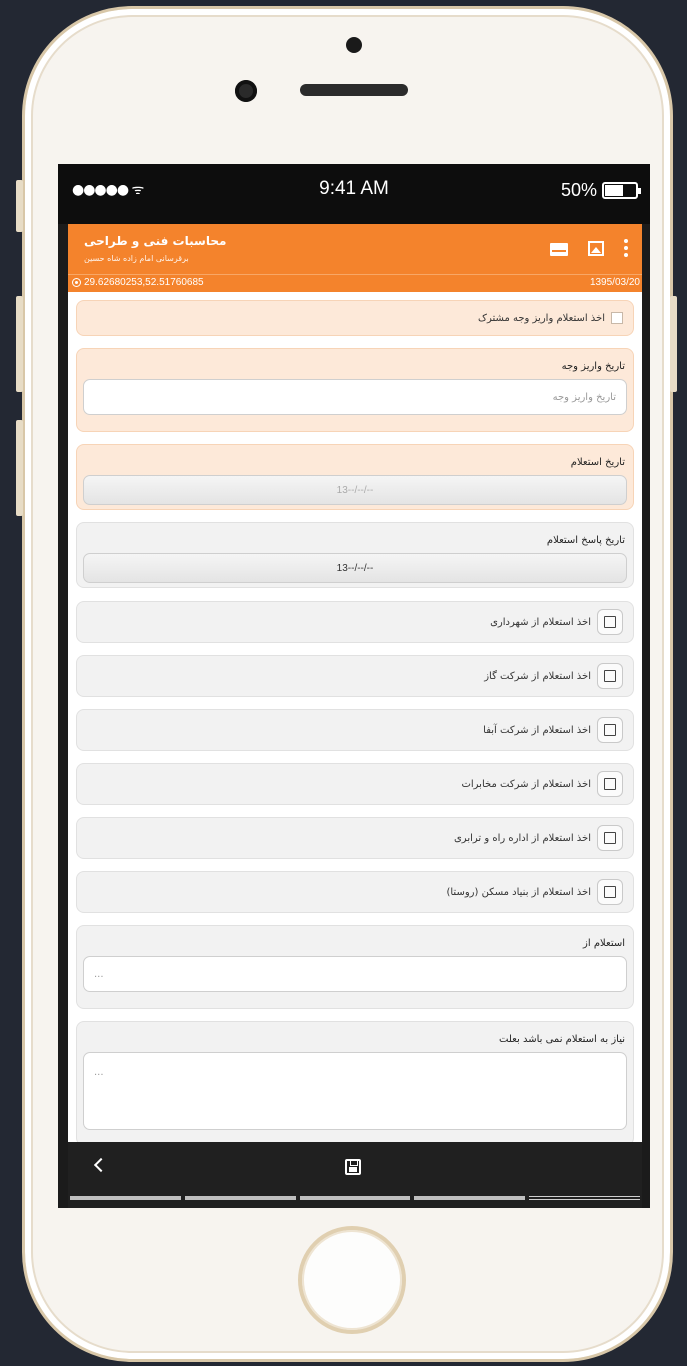 The height and width of the screenshot is (1366, 687). I want to click on gas-company-inquiry-checkbox: اخذ استعلام از شرکت گاز, so click(553, 676).